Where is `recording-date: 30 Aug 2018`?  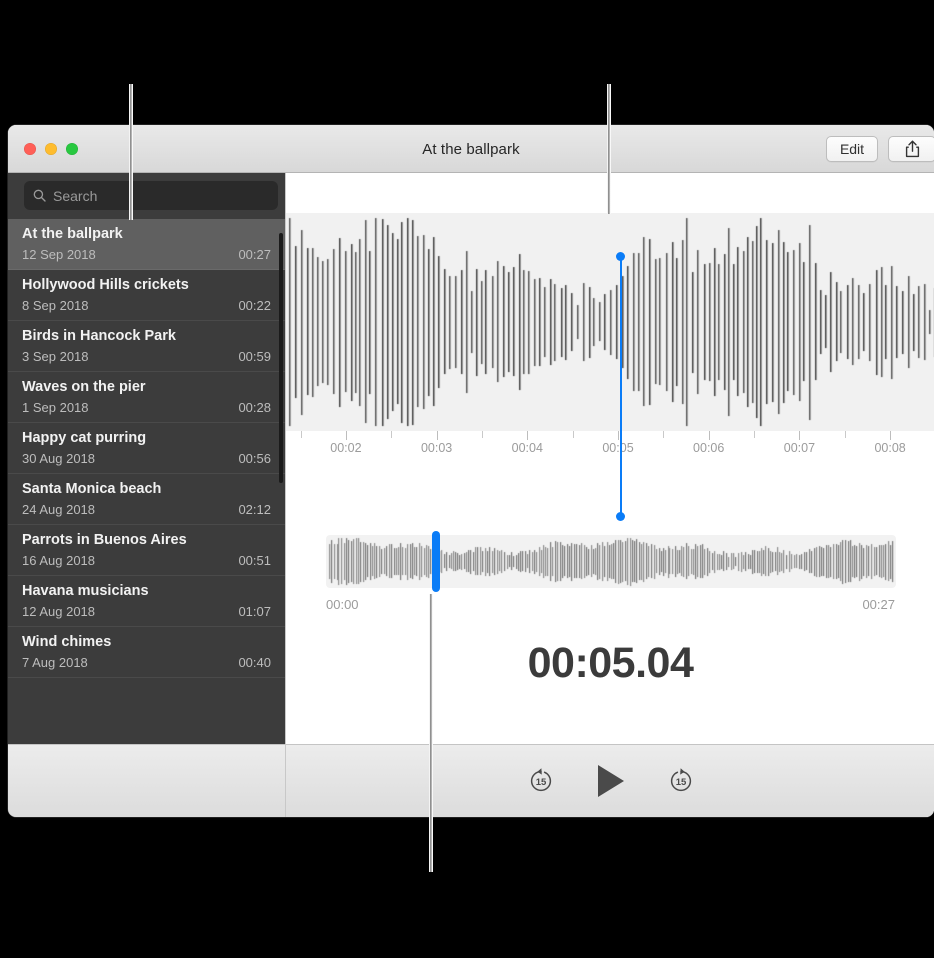 recording-date: 30 Aug 2018 is located at coordinates (59, 458).